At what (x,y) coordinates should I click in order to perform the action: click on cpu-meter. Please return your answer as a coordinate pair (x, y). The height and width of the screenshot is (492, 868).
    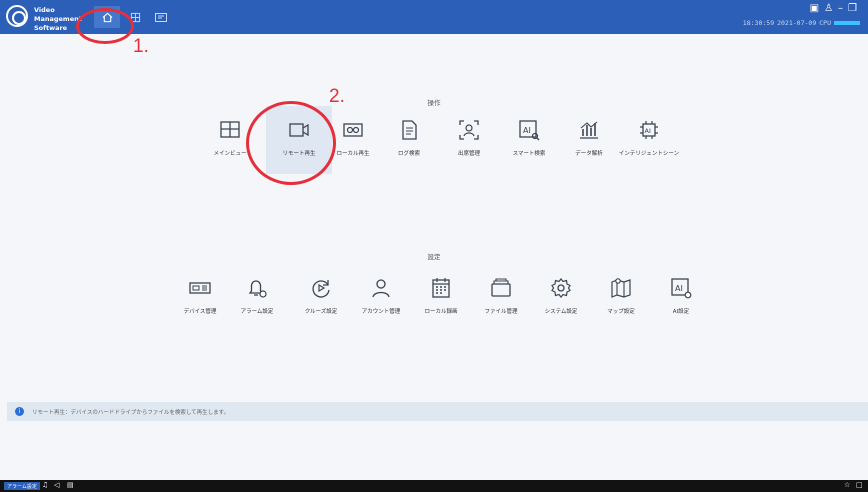
    Looking at the image, I should click on (847, 23).